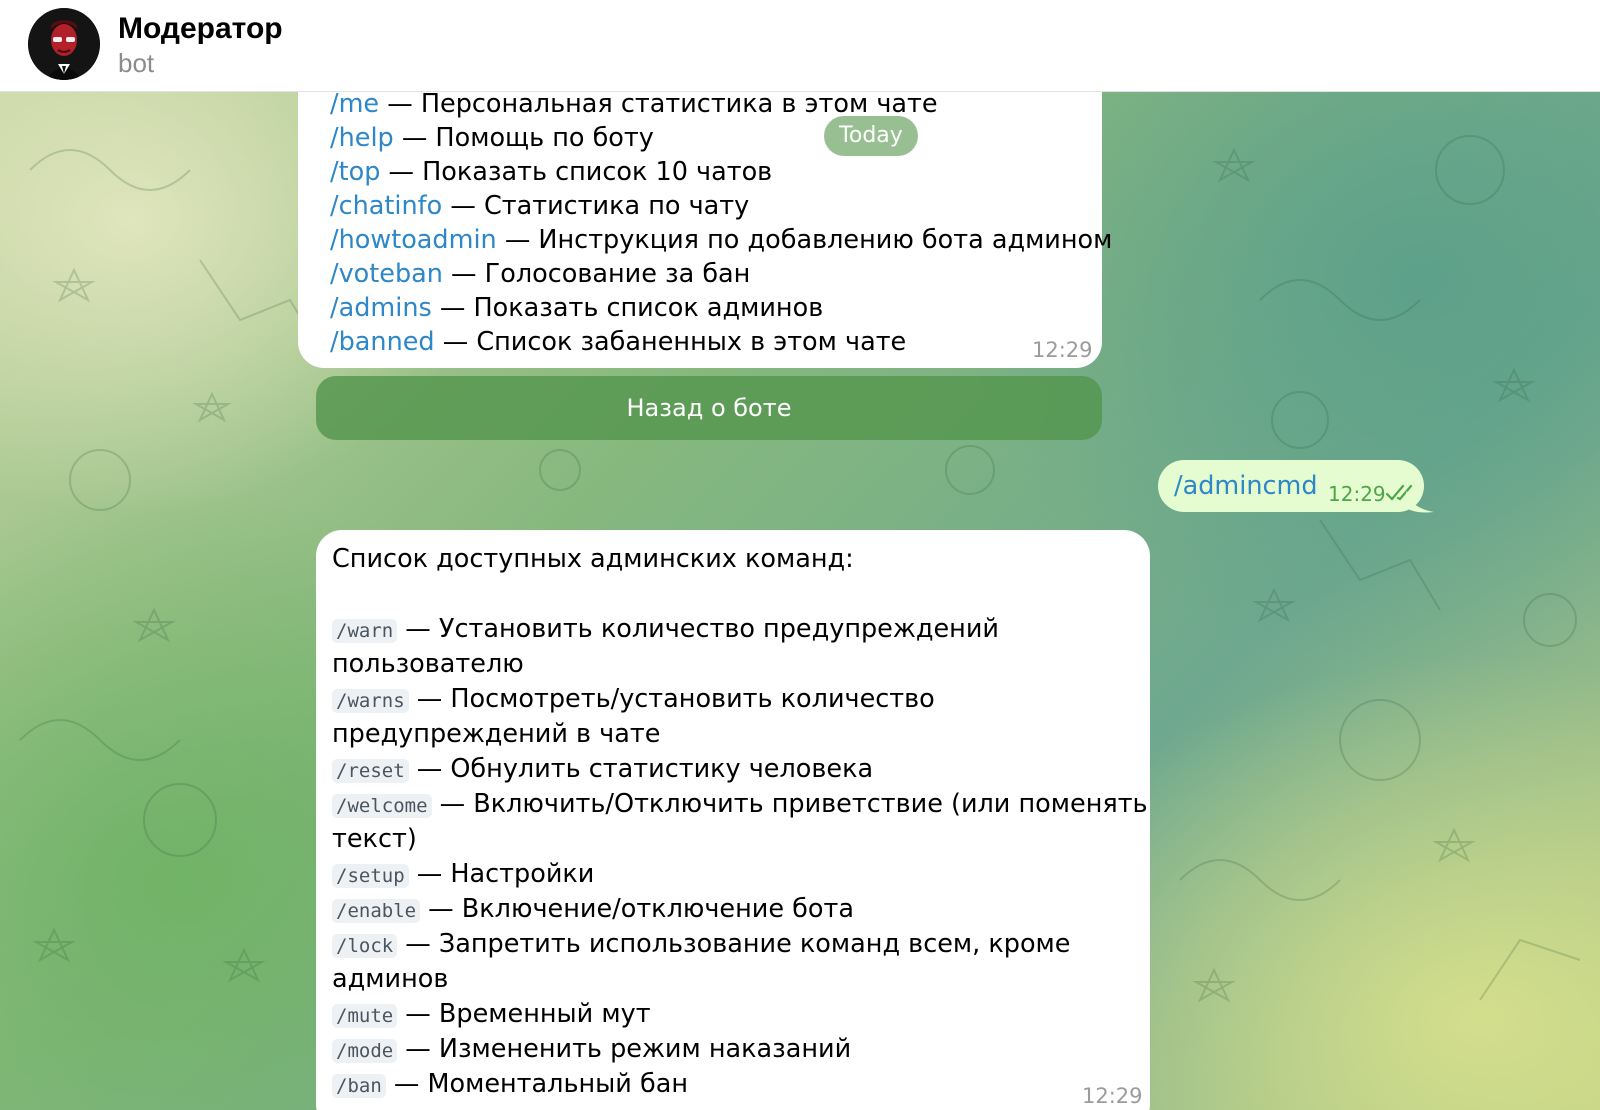  What do you see at coordinates (413, 240) in the screenshot?
I see `command-link: /howtoadmin` at bounding box center [413, 240].